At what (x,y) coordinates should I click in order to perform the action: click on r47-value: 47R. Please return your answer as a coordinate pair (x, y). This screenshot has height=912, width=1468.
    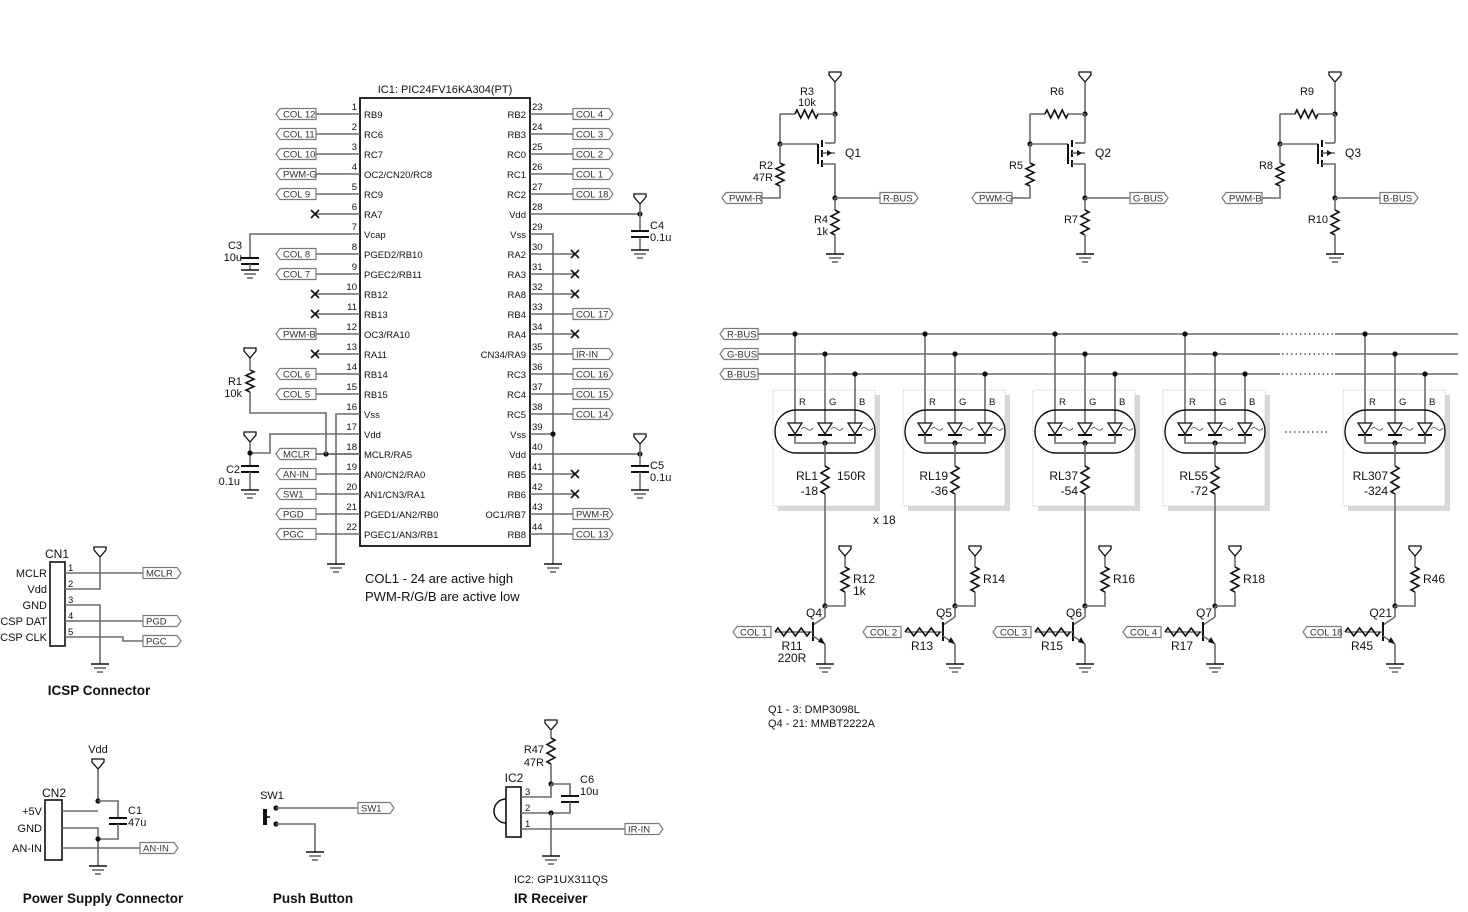
    Looking at the image, I should click on (534, 763).